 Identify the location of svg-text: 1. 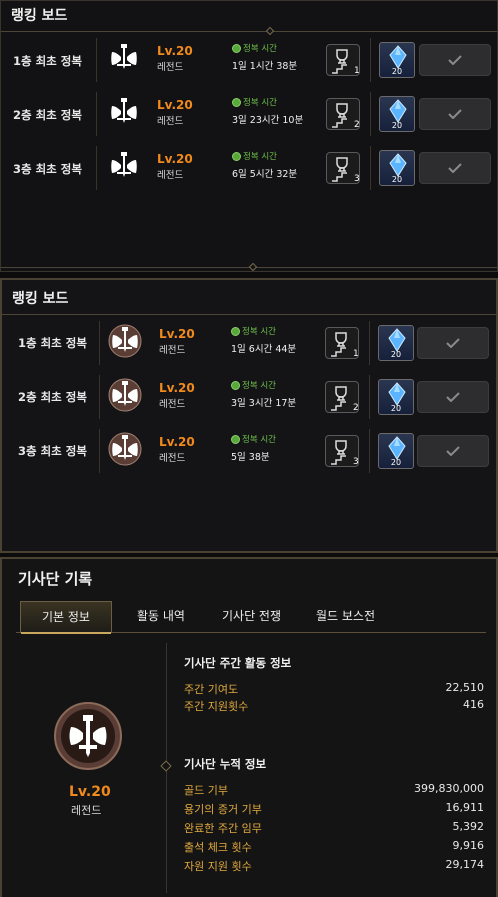
(357, 71).